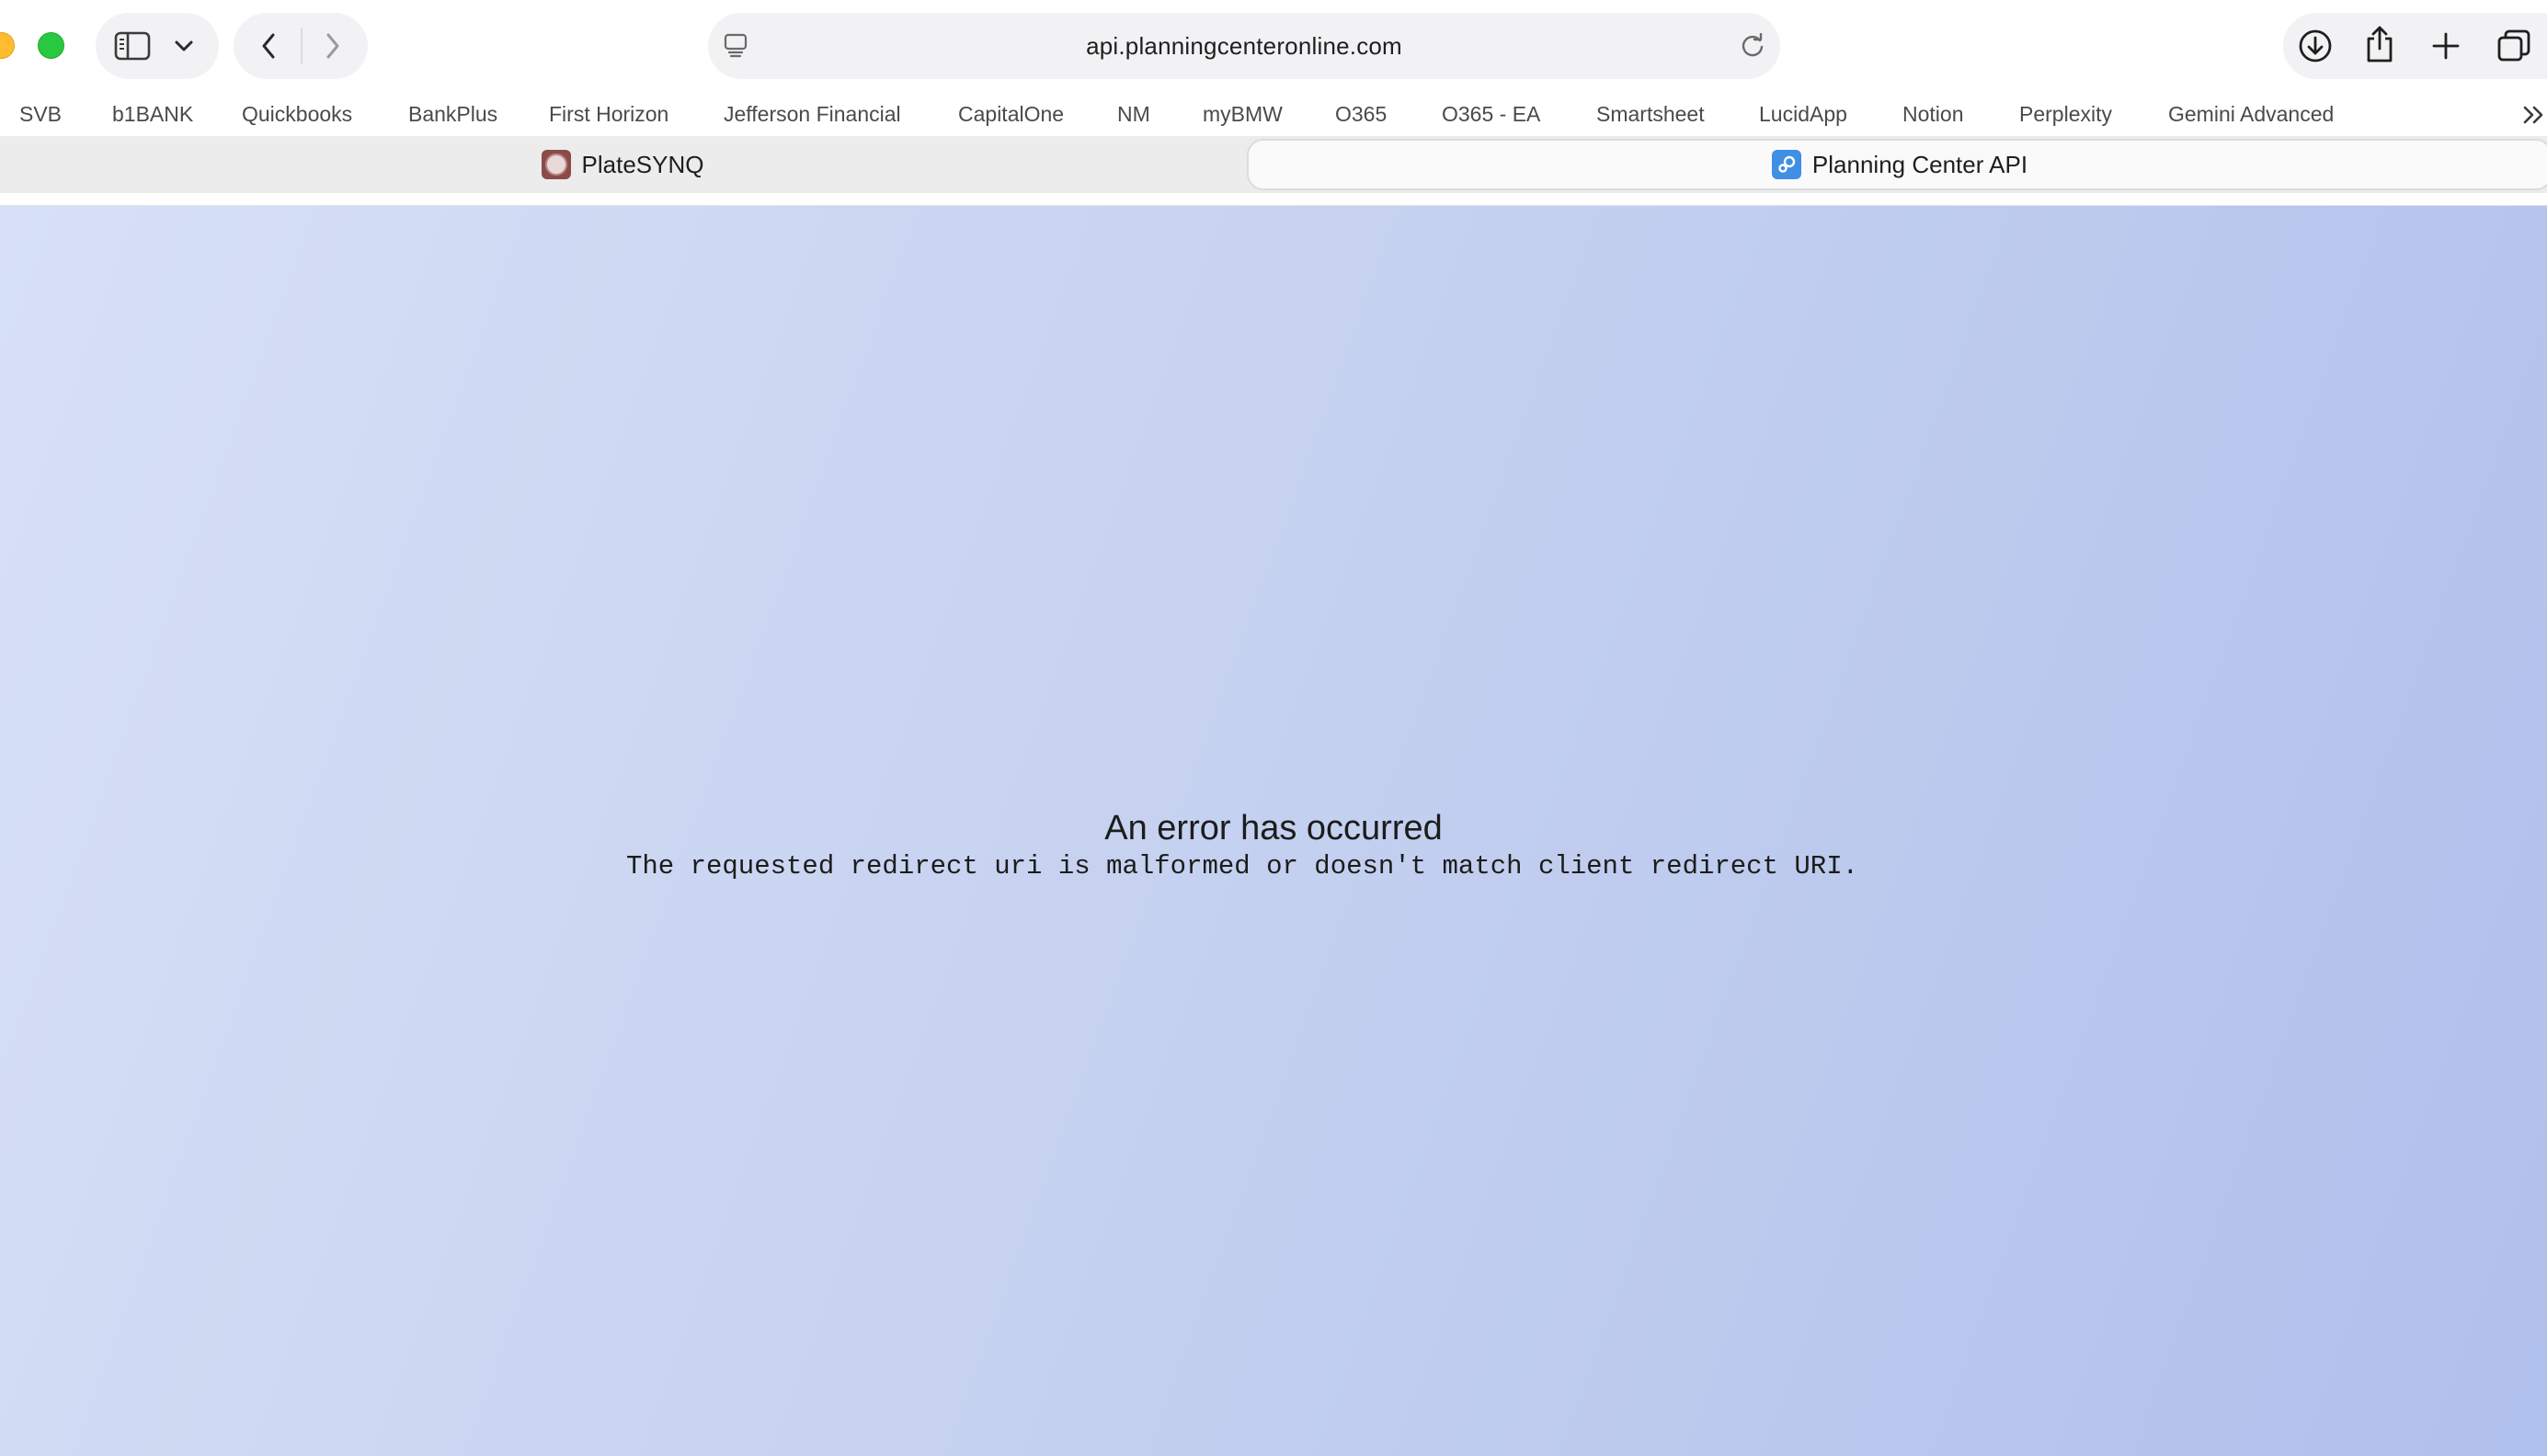  I want to click on address-bar-url: api.planningcenteronline.com, so click(1244, 46).